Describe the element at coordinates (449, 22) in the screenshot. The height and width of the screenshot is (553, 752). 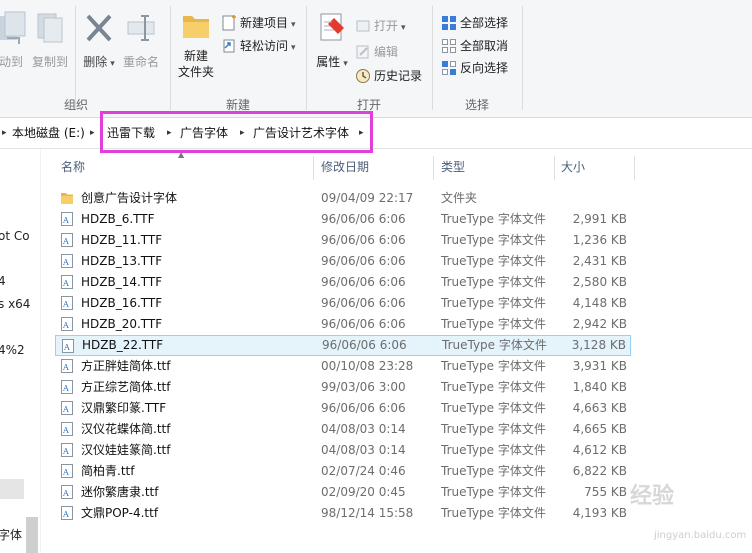
I see `select-all-icon` at that location.